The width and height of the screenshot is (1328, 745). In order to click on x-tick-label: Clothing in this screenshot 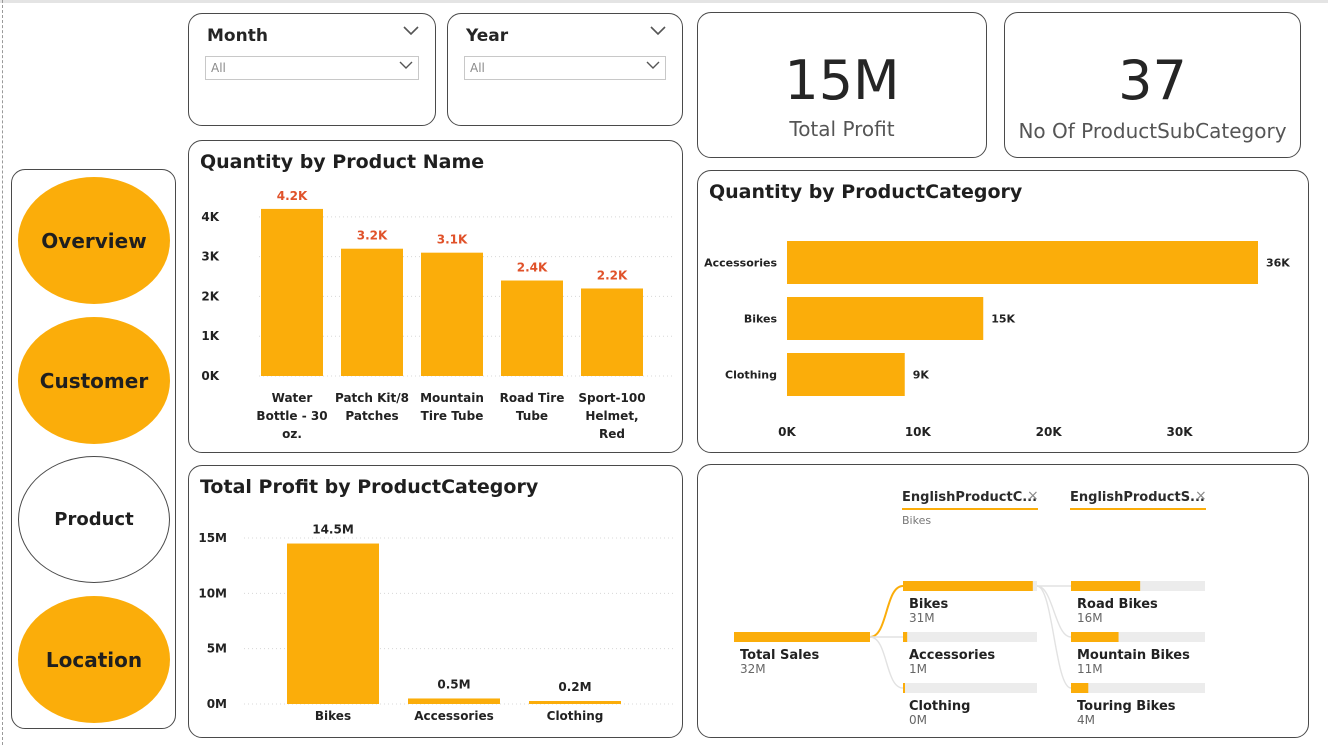, I will do `click(575, 716)`.